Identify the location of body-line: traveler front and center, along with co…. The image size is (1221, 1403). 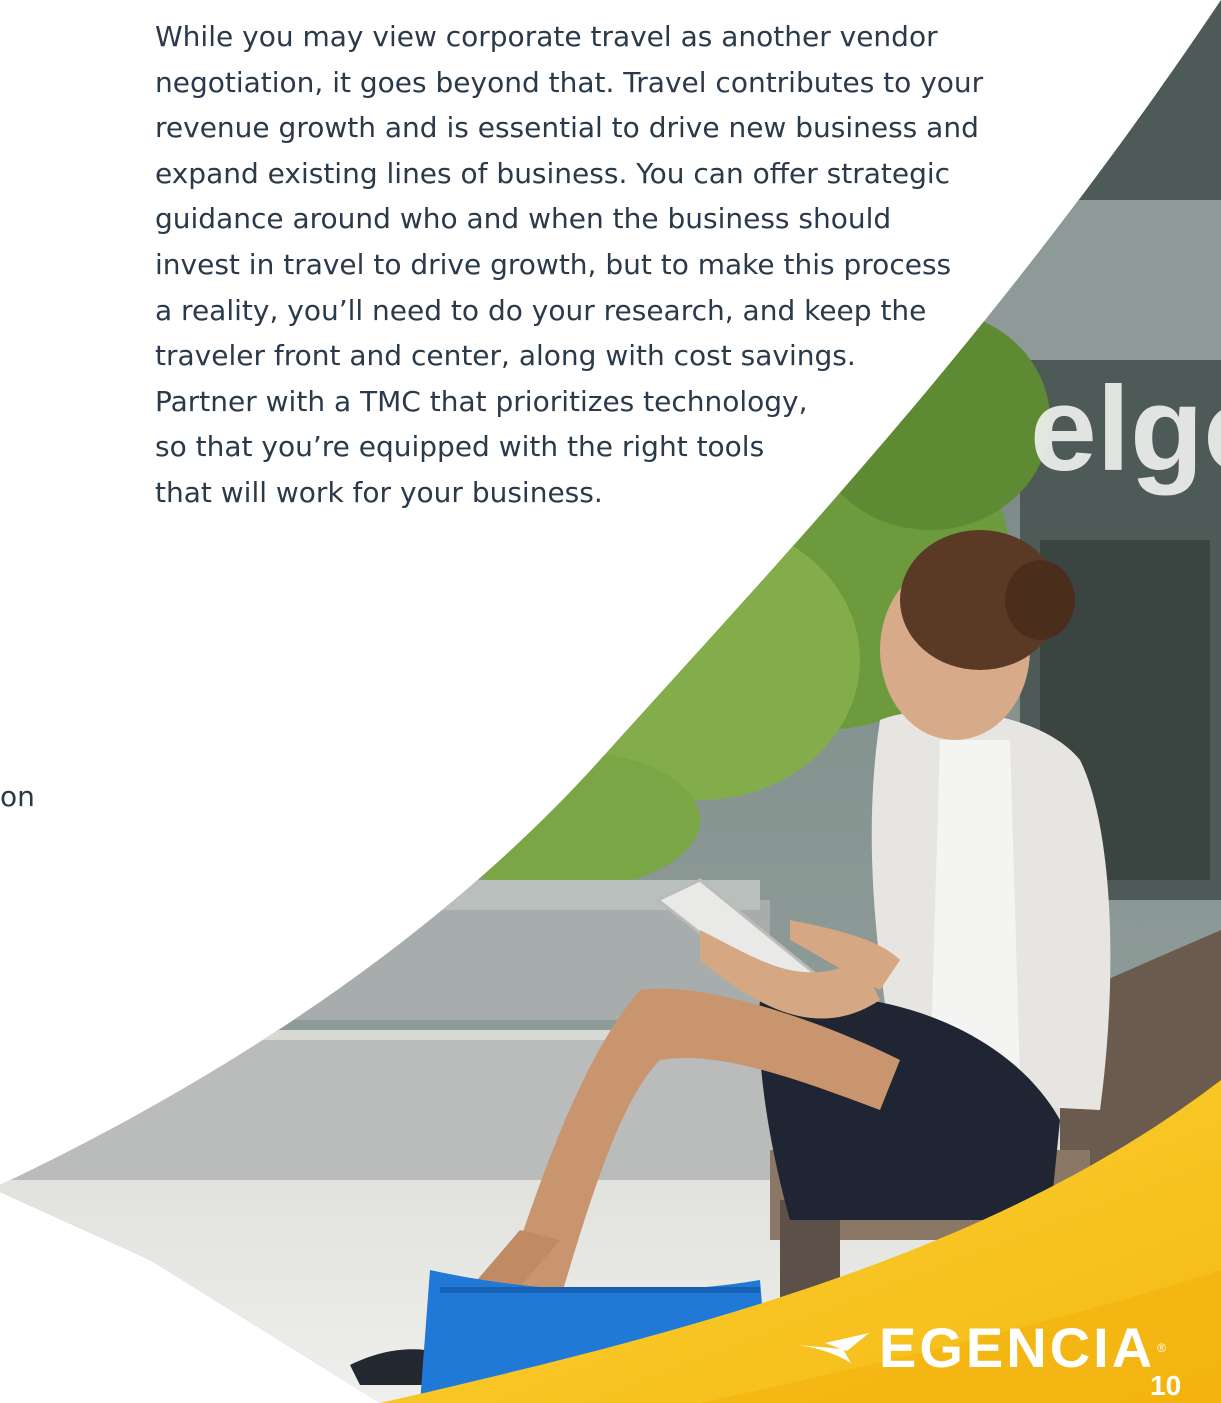
(505, 356).